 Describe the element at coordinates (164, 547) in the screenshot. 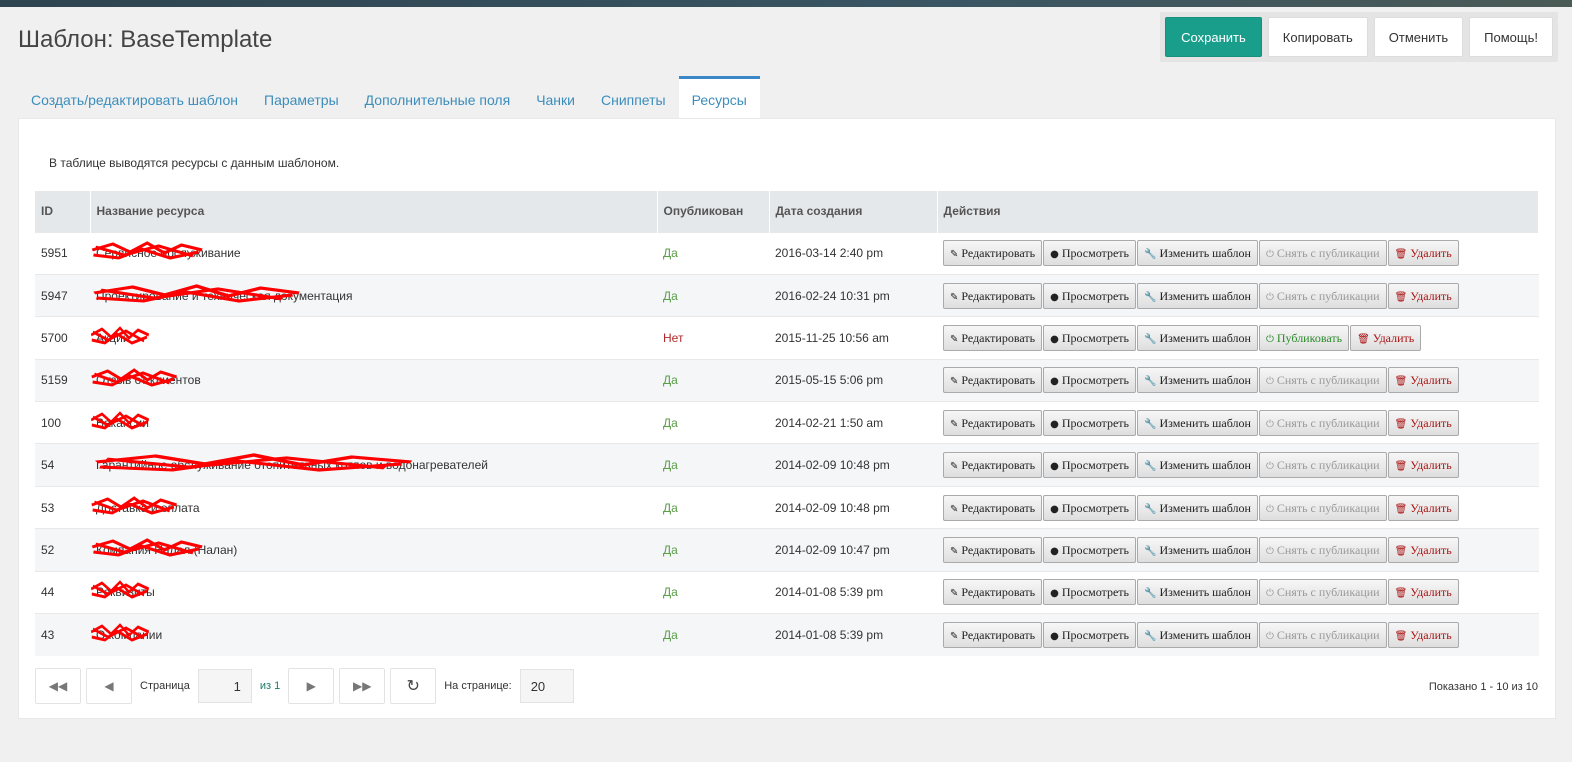

I see `resource-name: Компания Налал (Налан)` at that location.